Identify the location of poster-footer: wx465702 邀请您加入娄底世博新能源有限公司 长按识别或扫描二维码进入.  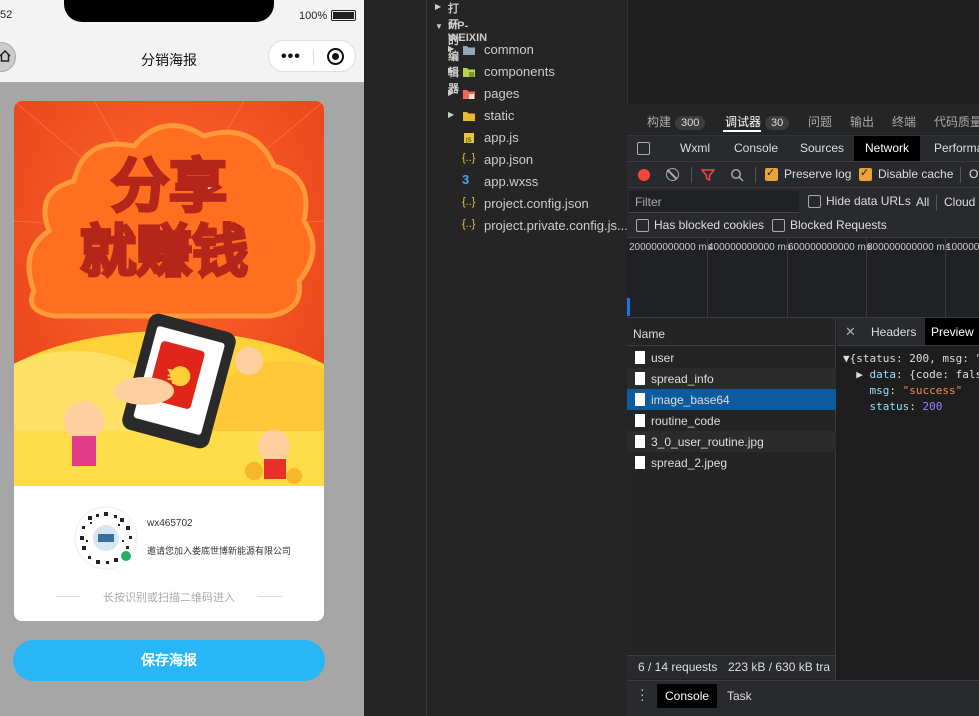
(169, 553).